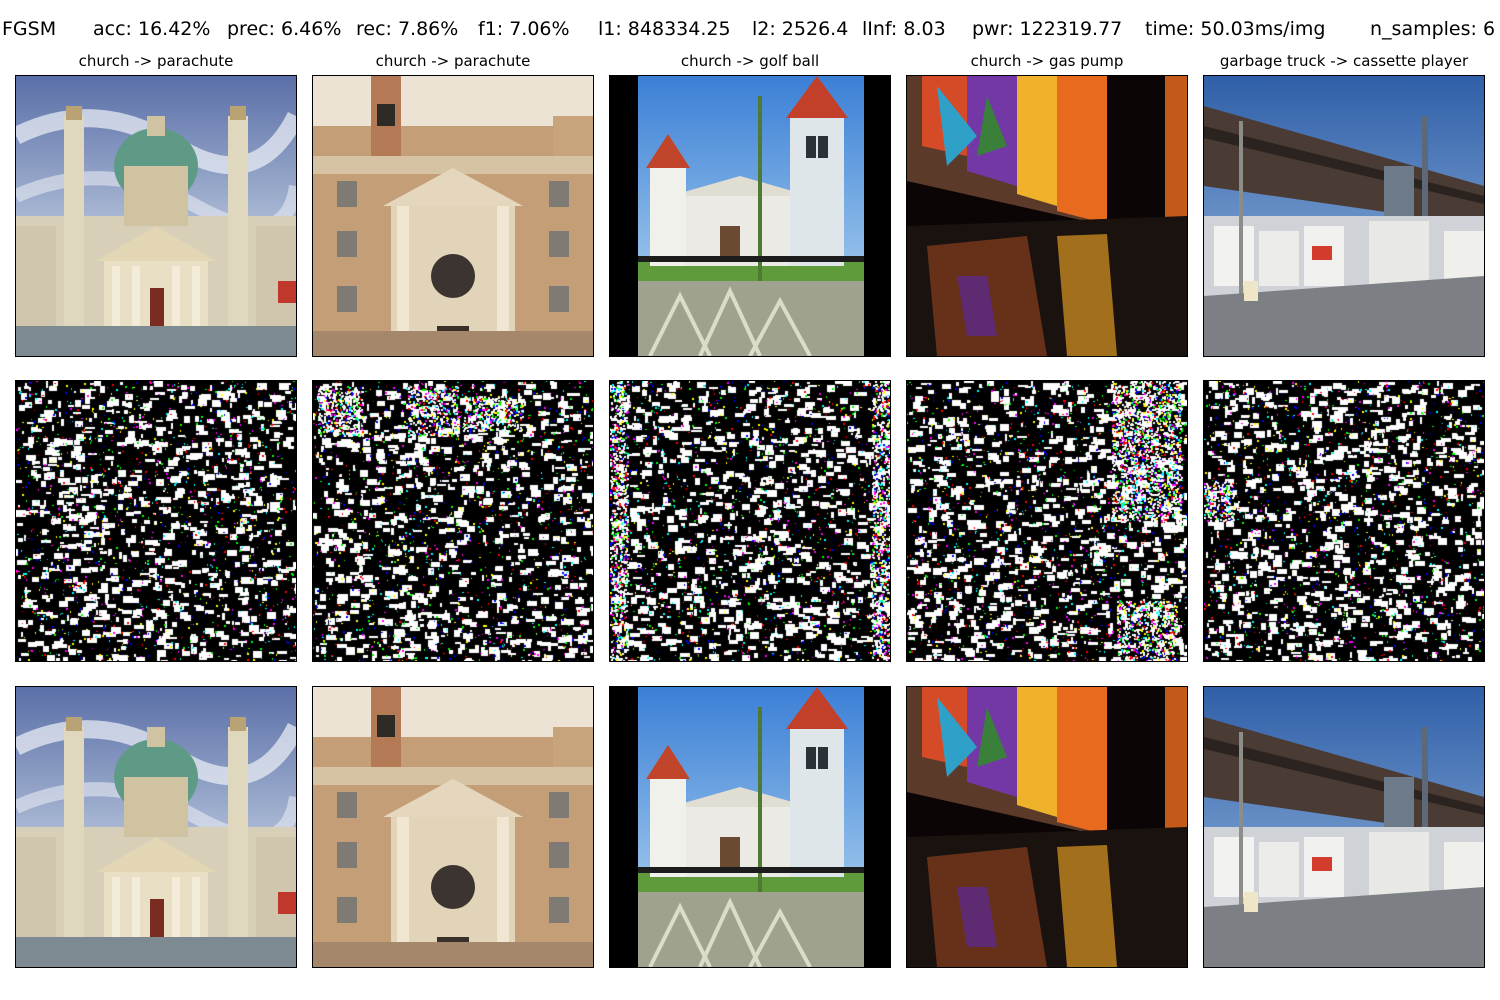 Image resolution: width=1500 pixels, height=1000 pixels. I want to click on stat-n-samples: n_samples: 6, so click(1433, 29).